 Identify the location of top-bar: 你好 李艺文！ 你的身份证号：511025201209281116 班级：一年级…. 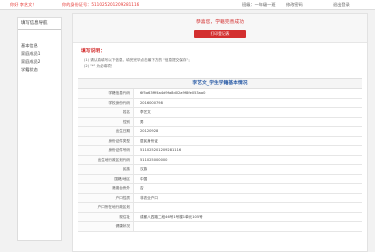
(187, 5).